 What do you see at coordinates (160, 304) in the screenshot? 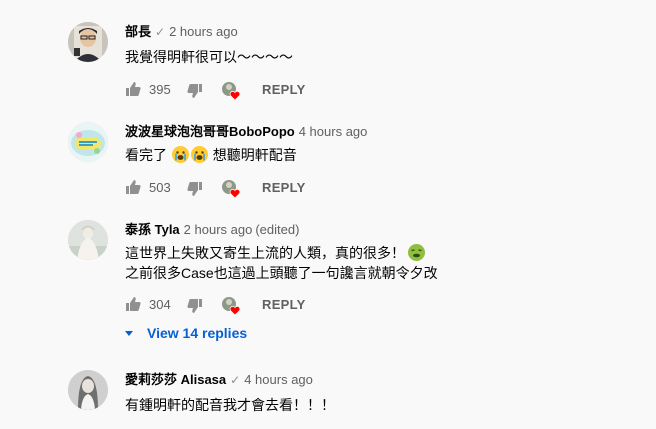
I see `like-count: 304` at bounding box center [160, 304].